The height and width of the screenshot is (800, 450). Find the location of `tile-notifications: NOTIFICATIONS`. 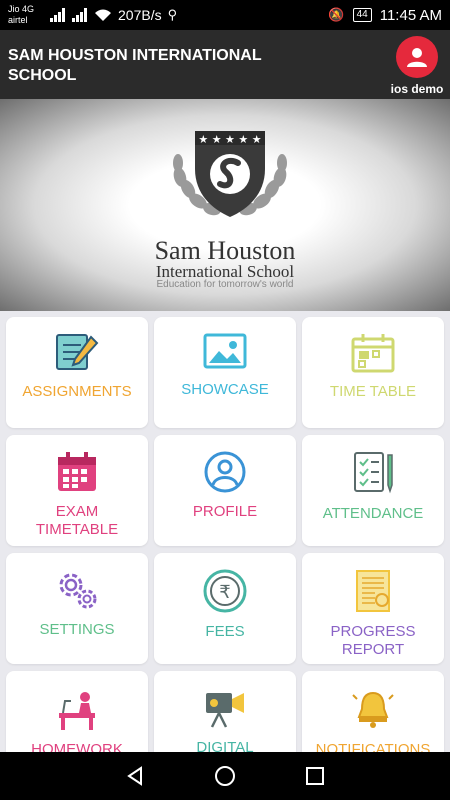

tile-notifications: NOTIFICATIONS is located at coordinates (373, 711).